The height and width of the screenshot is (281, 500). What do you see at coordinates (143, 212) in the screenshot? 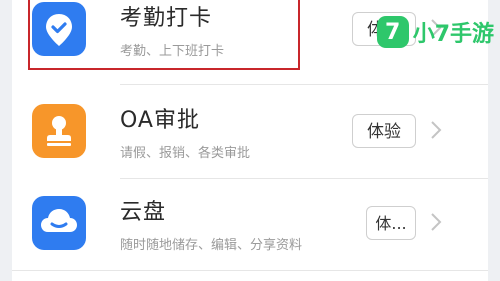
I see `app-title: 云盘` at bounding box center [143, 212].